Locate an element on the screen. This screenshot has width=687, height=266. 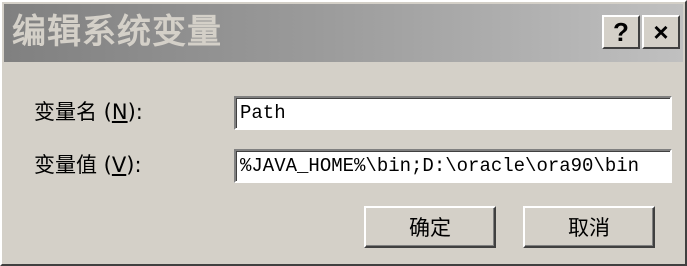
question-mark-icon: ? is located at coordinates (621, 32).